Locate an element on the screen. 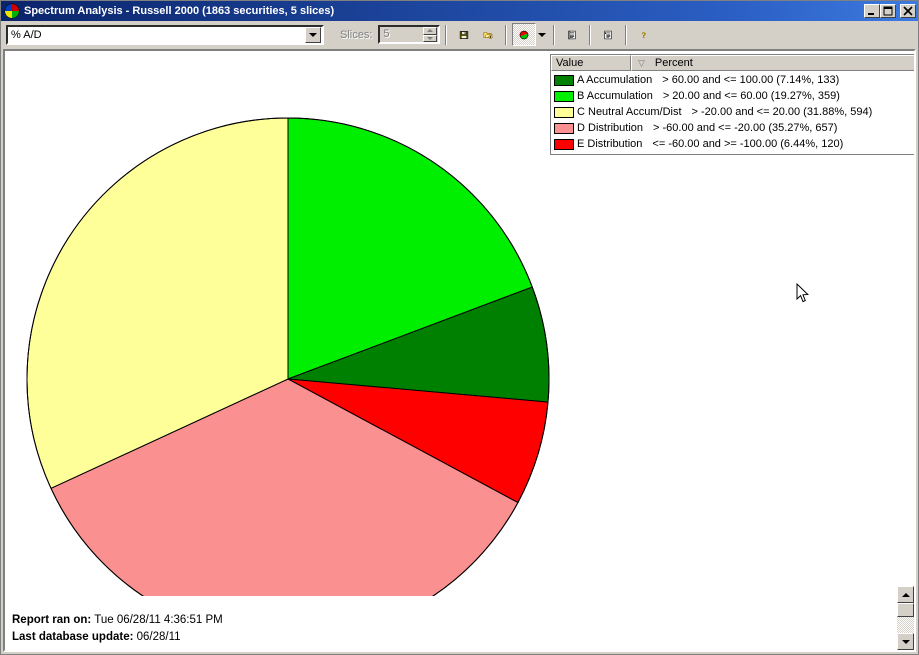 This screenshot has width=919, height=655. pie-chart-app-icon is located at coordinates (12, 11).